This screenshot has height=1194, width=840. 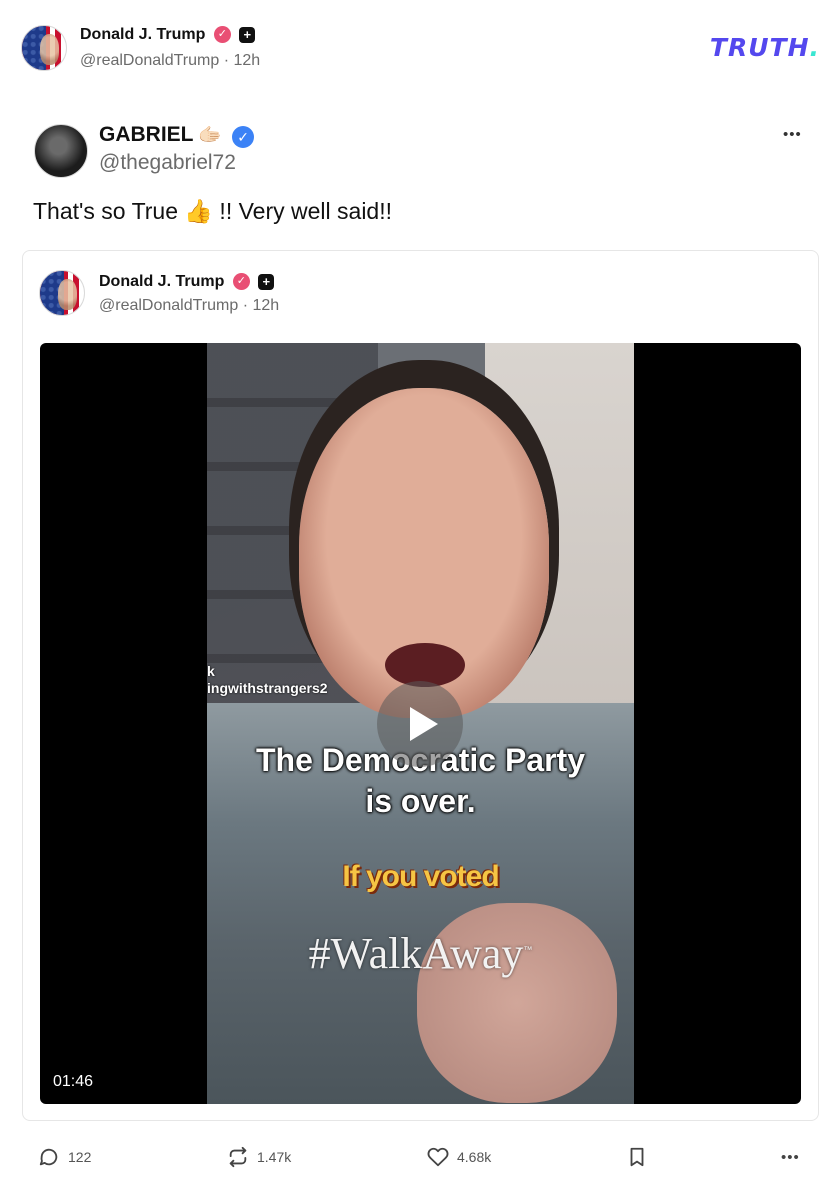 I want to click on video-hashtag: #WalkAway™, so click(x=420, y=953).